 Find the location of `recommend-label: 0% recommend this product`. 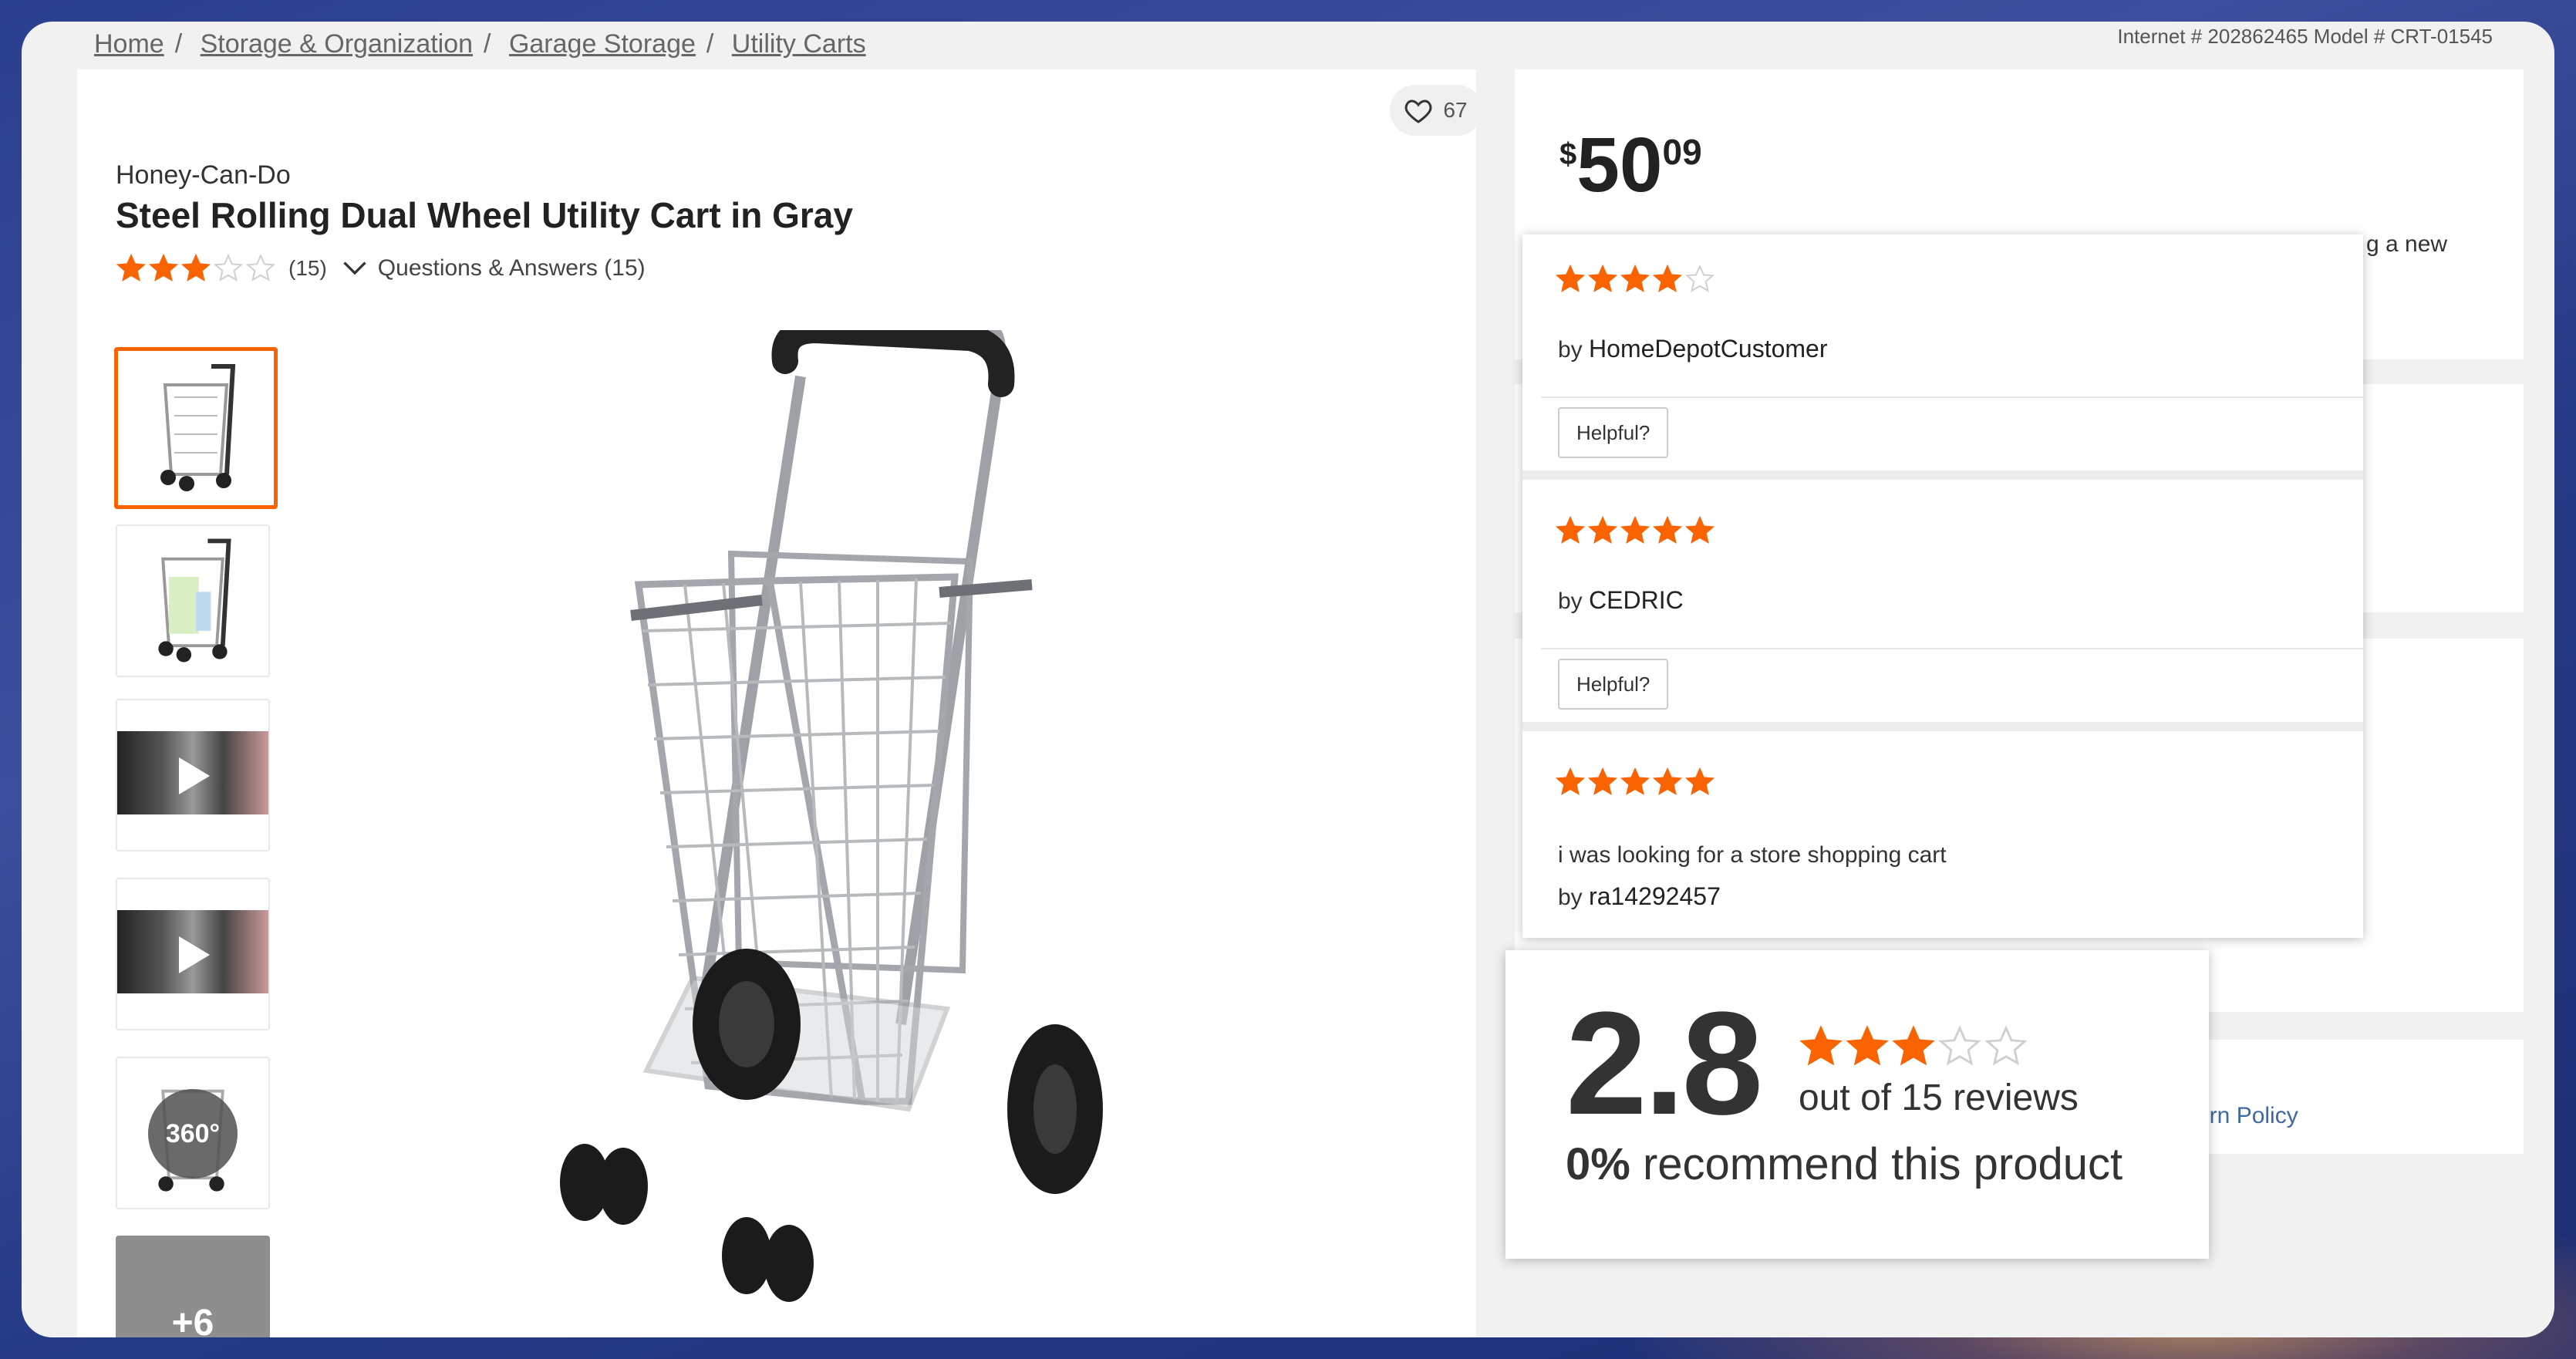

recommend-label: 0% recommend this product is located at coordinates (1844, 1164).